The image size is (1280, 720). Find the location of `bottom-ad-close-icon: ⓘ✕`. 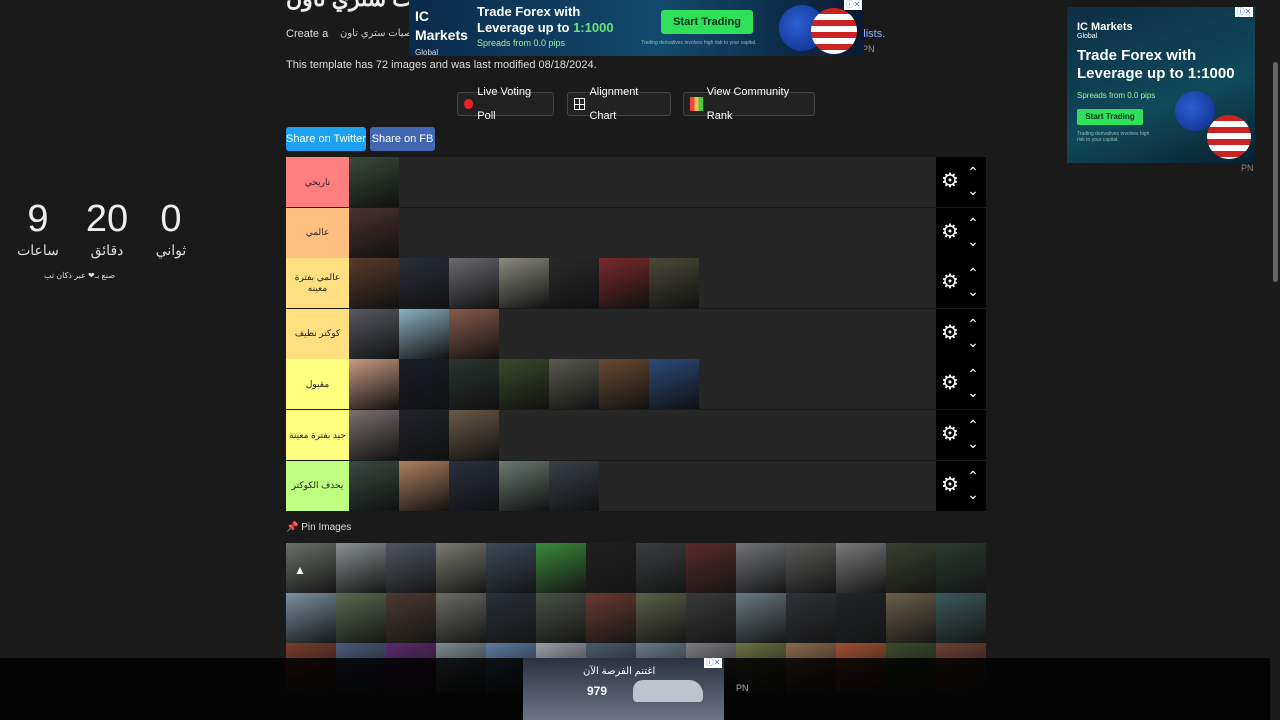

bottom-ad-close-icon: ⓘ✕ is located at coordinates (713, 663).